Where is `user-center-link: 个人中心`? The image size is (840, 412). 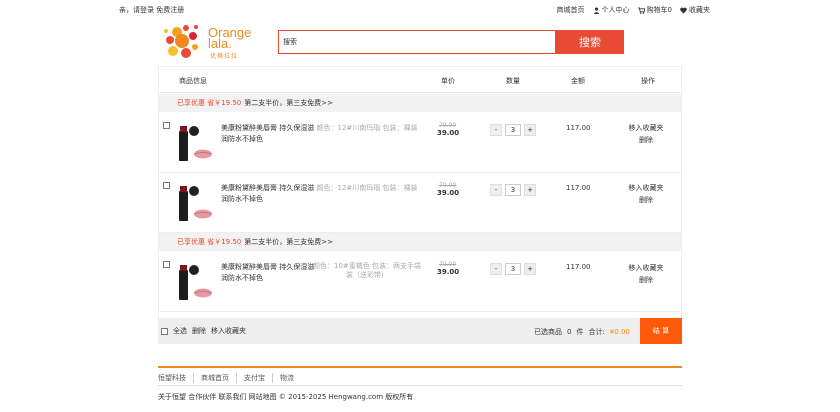
user-center-link: 个人中心 is located at coordinates (611, 10).